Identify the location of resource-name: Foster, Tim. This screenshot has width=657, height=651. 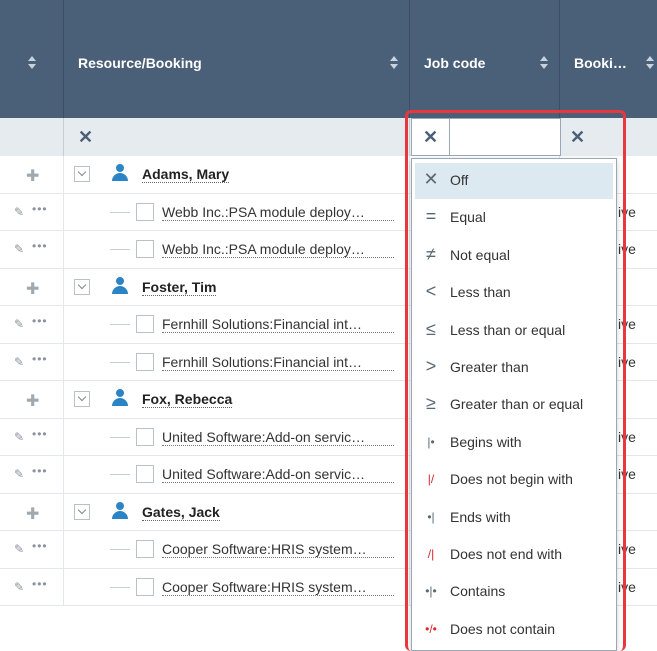
(179, 287).